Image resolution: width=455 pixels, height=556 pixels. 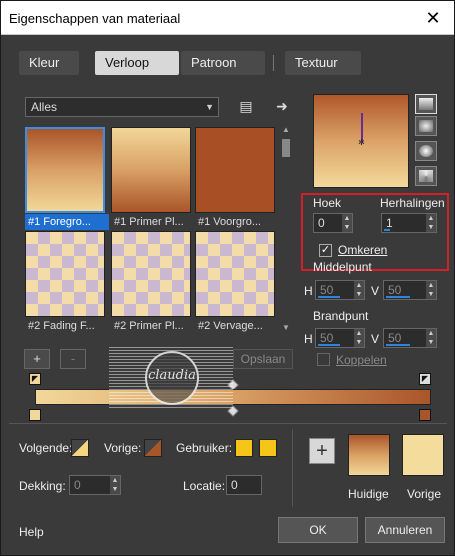 What do you see at coordinates (329, 297) in the screenshot?
I see `middelpunt-h-level-bar` at bounding box center [329, 297].